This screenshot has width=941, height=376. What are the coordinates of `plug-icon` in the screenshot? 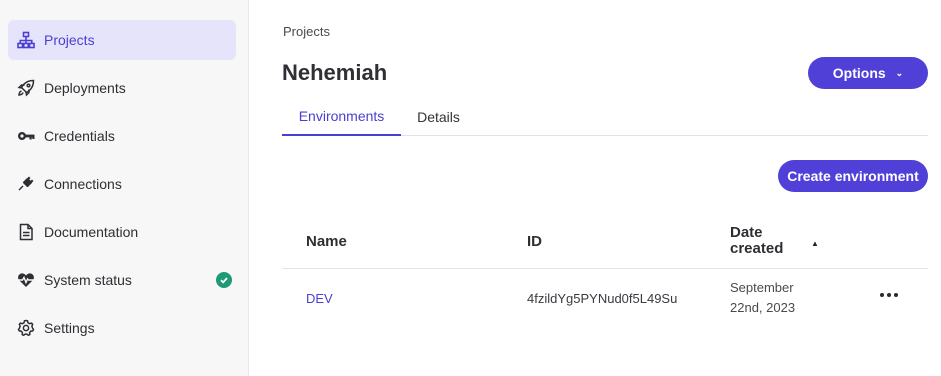 It's located at (26, 184).